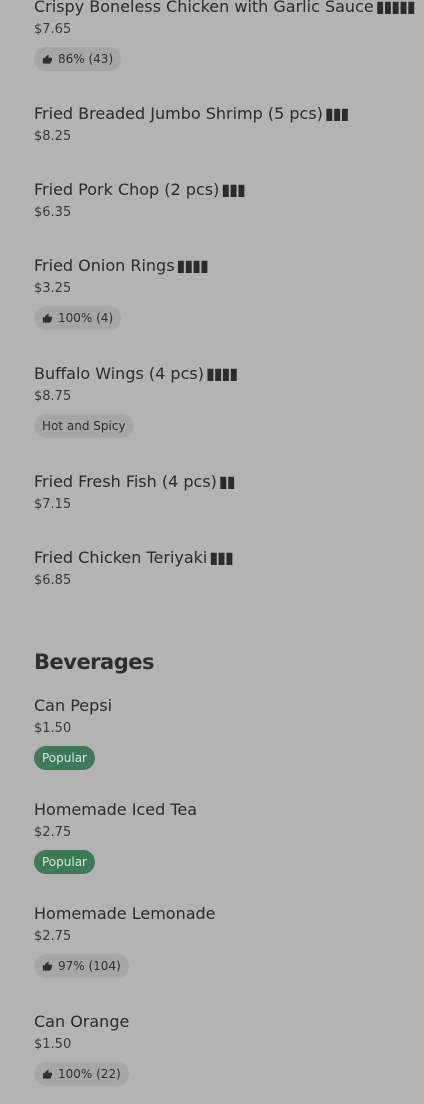 The image size is (424, 1104). What do you see at coordinates (53, 29) in the screenshot?
I see `item-price: $7.65` at bounding box center [53, 29].